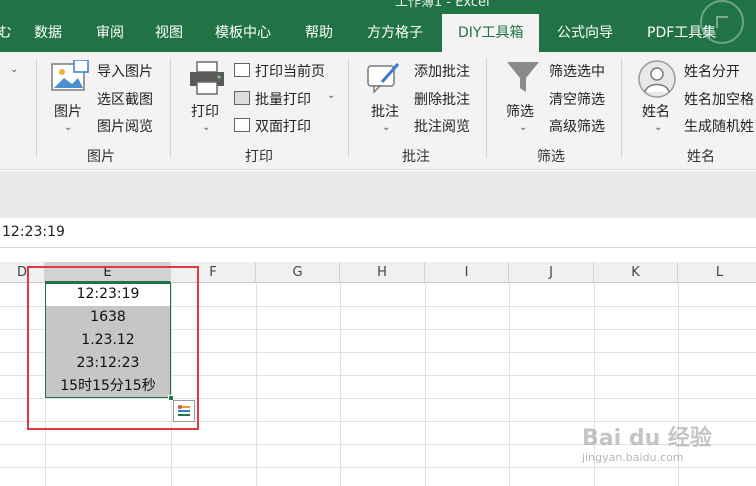  I want to click on delete-comment-button: 删除批注, so click(442, 99).